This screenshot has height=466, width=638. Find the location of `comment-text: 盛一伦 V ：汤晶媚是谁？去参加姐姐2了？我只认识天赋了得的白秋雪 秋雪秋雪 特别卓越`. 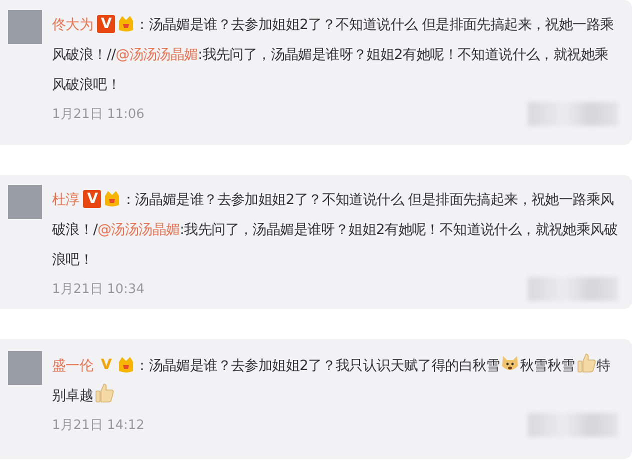

comment-text: 盛一伦 V ：汤晶媚是谁？去参加姐姐2了？我只认识天赋了得的白秋雪 秋雪秋雪 特别卓越 is located at coordinates (335, 381).